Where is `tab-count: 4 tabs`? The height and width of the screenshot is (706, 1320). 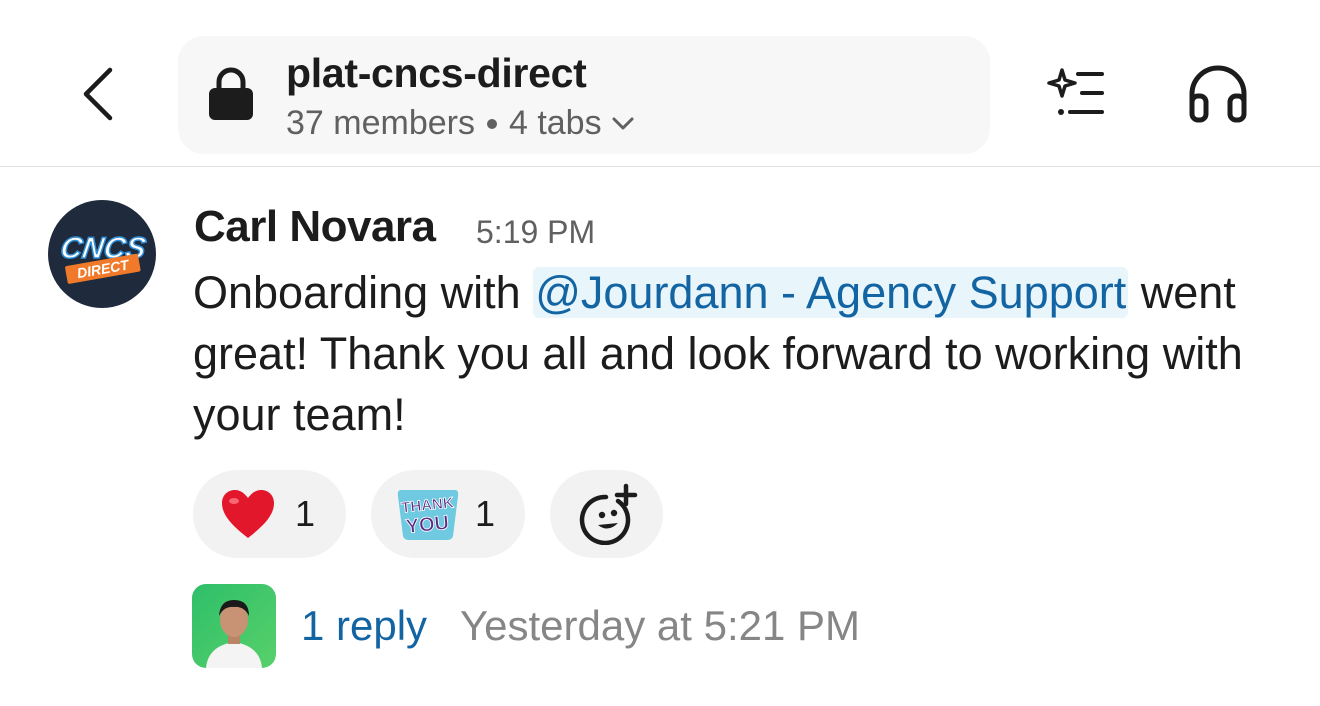
tab-count: 4 tabs is located at coordinates (555, 123).